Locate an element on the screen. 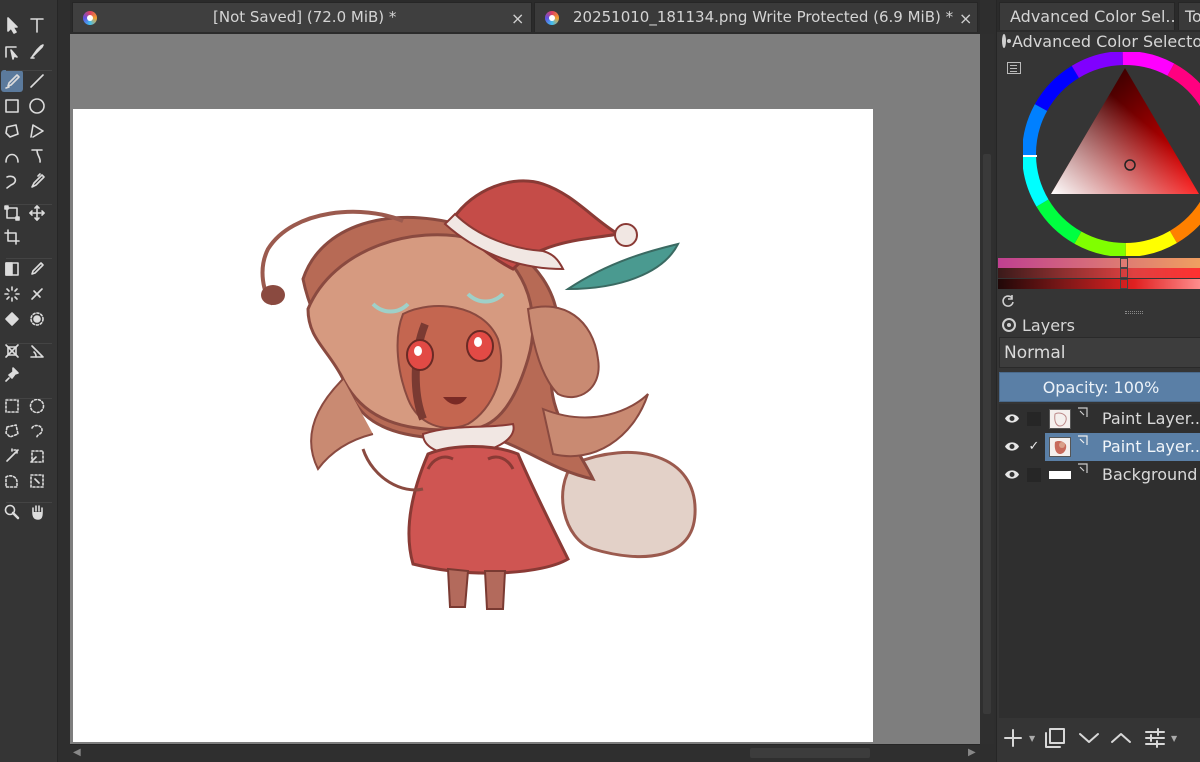 The image size is (1200, 762). dynamic-brush-button is located at coordinates (12, 181).